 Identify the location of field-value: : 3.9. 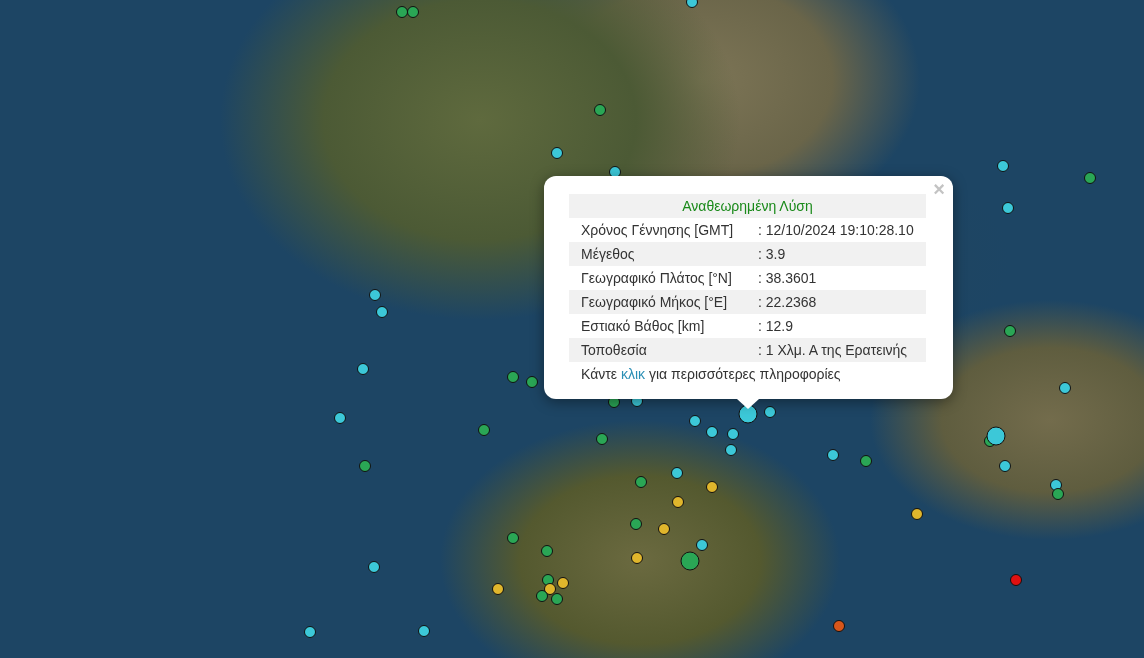
(772, 254).